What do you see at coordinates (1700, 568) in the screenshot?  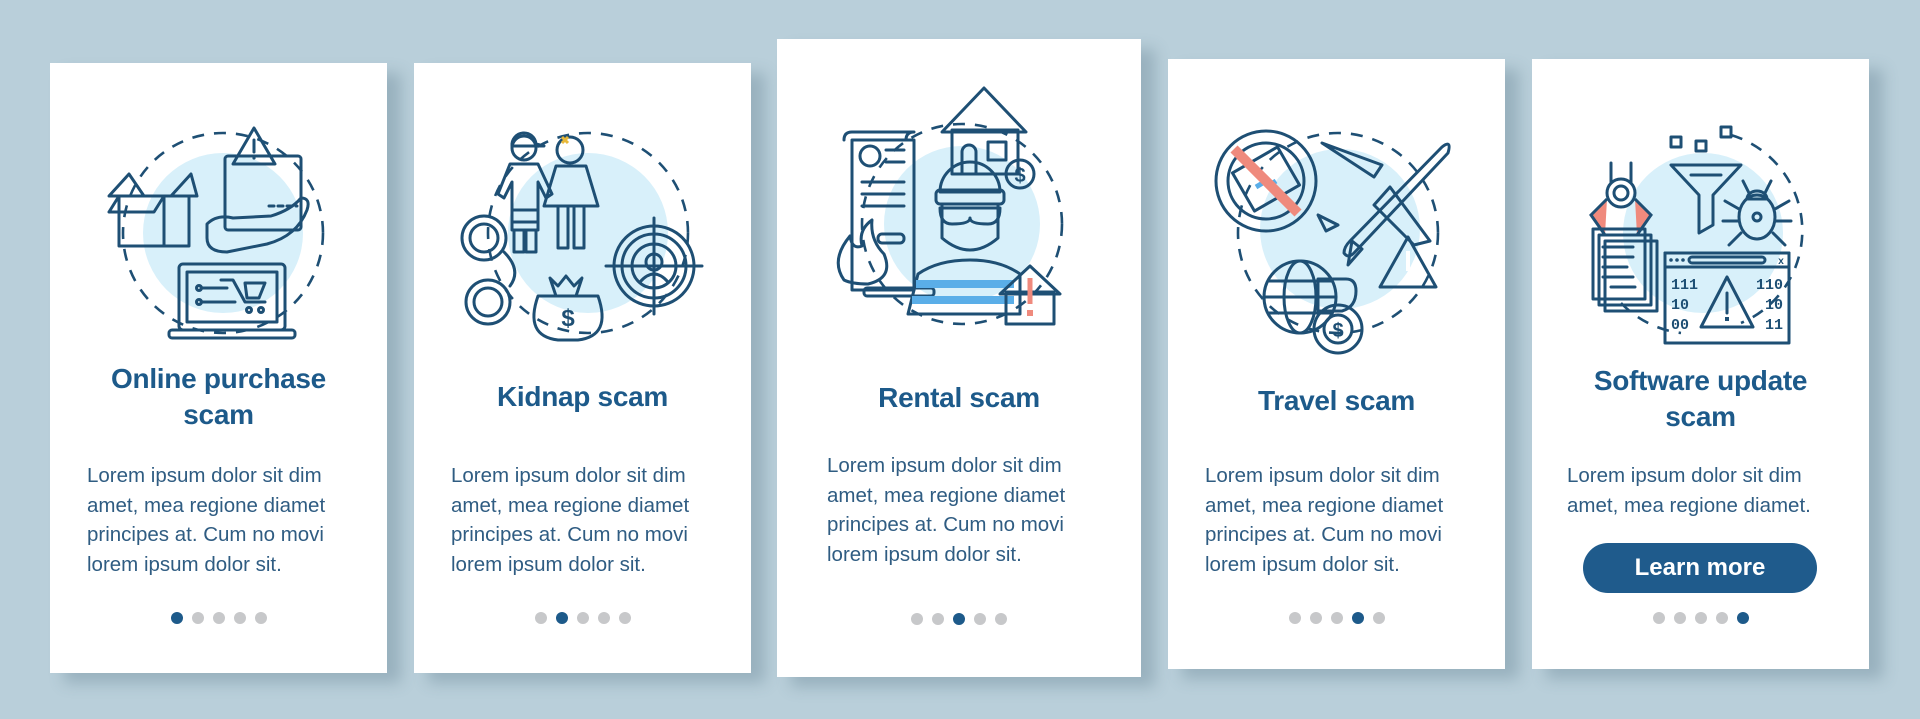 I see `learn-more-button: Learn more` at bounding box center [1700, 568].